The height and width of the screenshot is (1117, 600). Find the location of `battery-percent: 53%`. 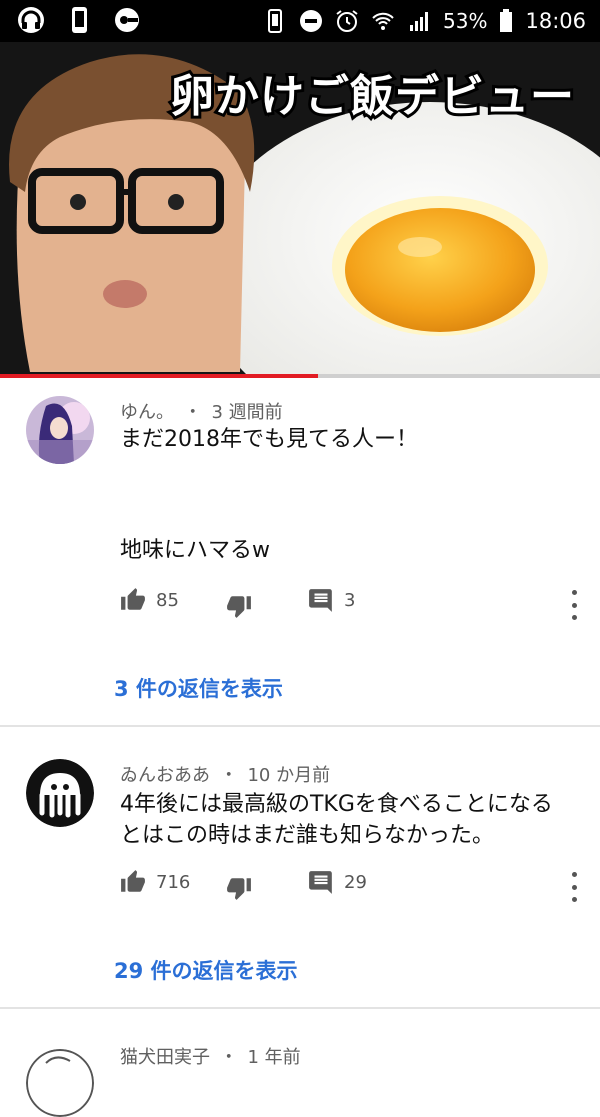

battery-percent: 53% is located at coordinates (465, 21).